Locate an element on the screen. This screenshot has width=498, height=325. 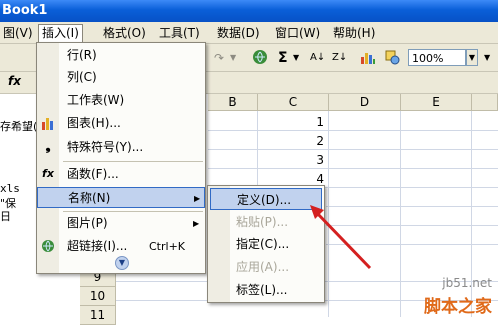
row-header-10: 10 is located at coordinates (98, 296).